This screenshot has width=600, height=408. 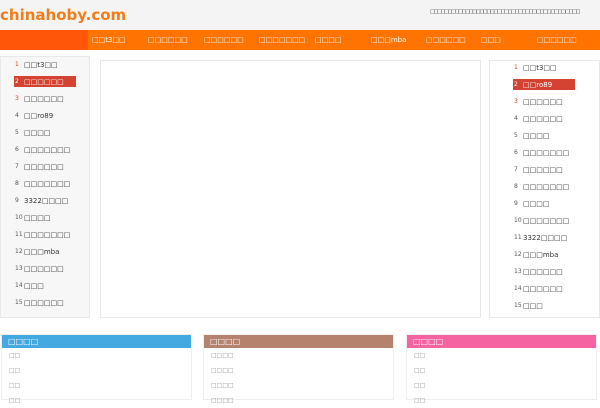 I want to click on rank-item: 2 □□ro89, so click(x=544, y=84).